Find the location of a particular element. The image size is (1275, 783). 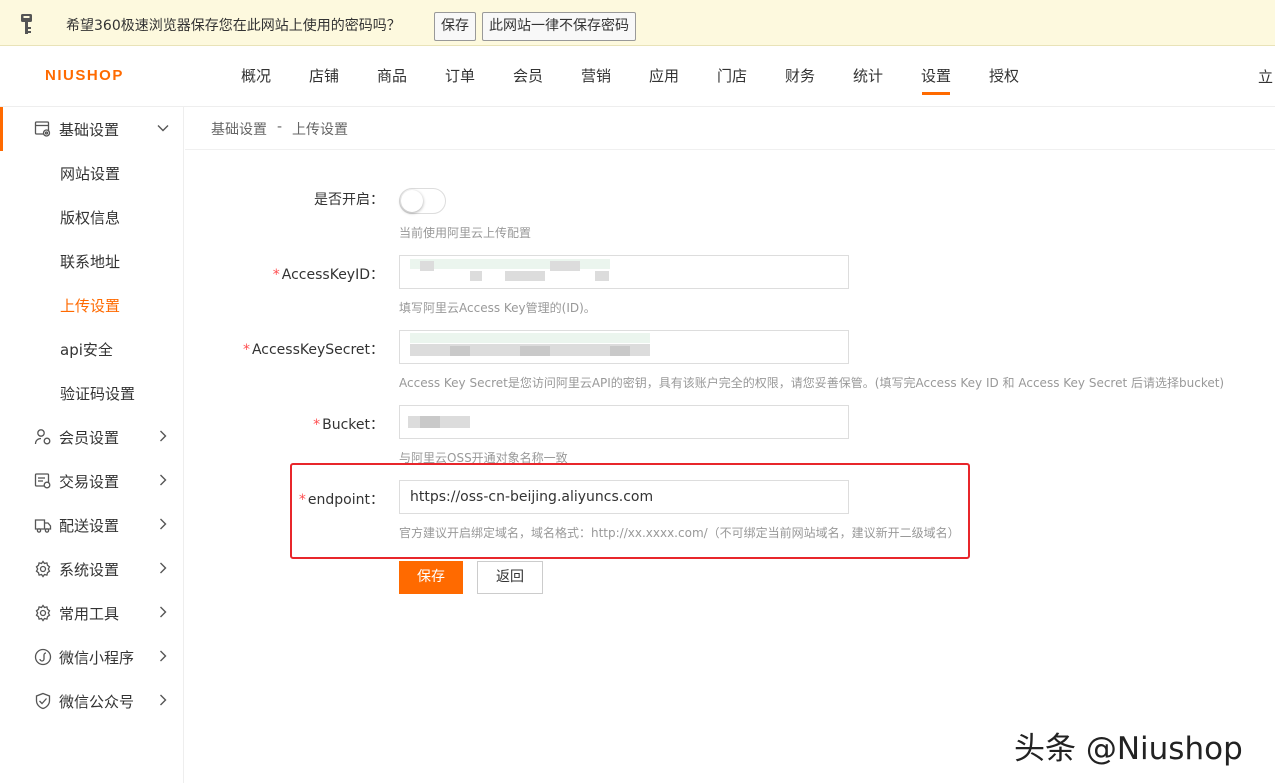

sidebar-group-member-settings: 会员设置 is located at coordinates (91, 437).